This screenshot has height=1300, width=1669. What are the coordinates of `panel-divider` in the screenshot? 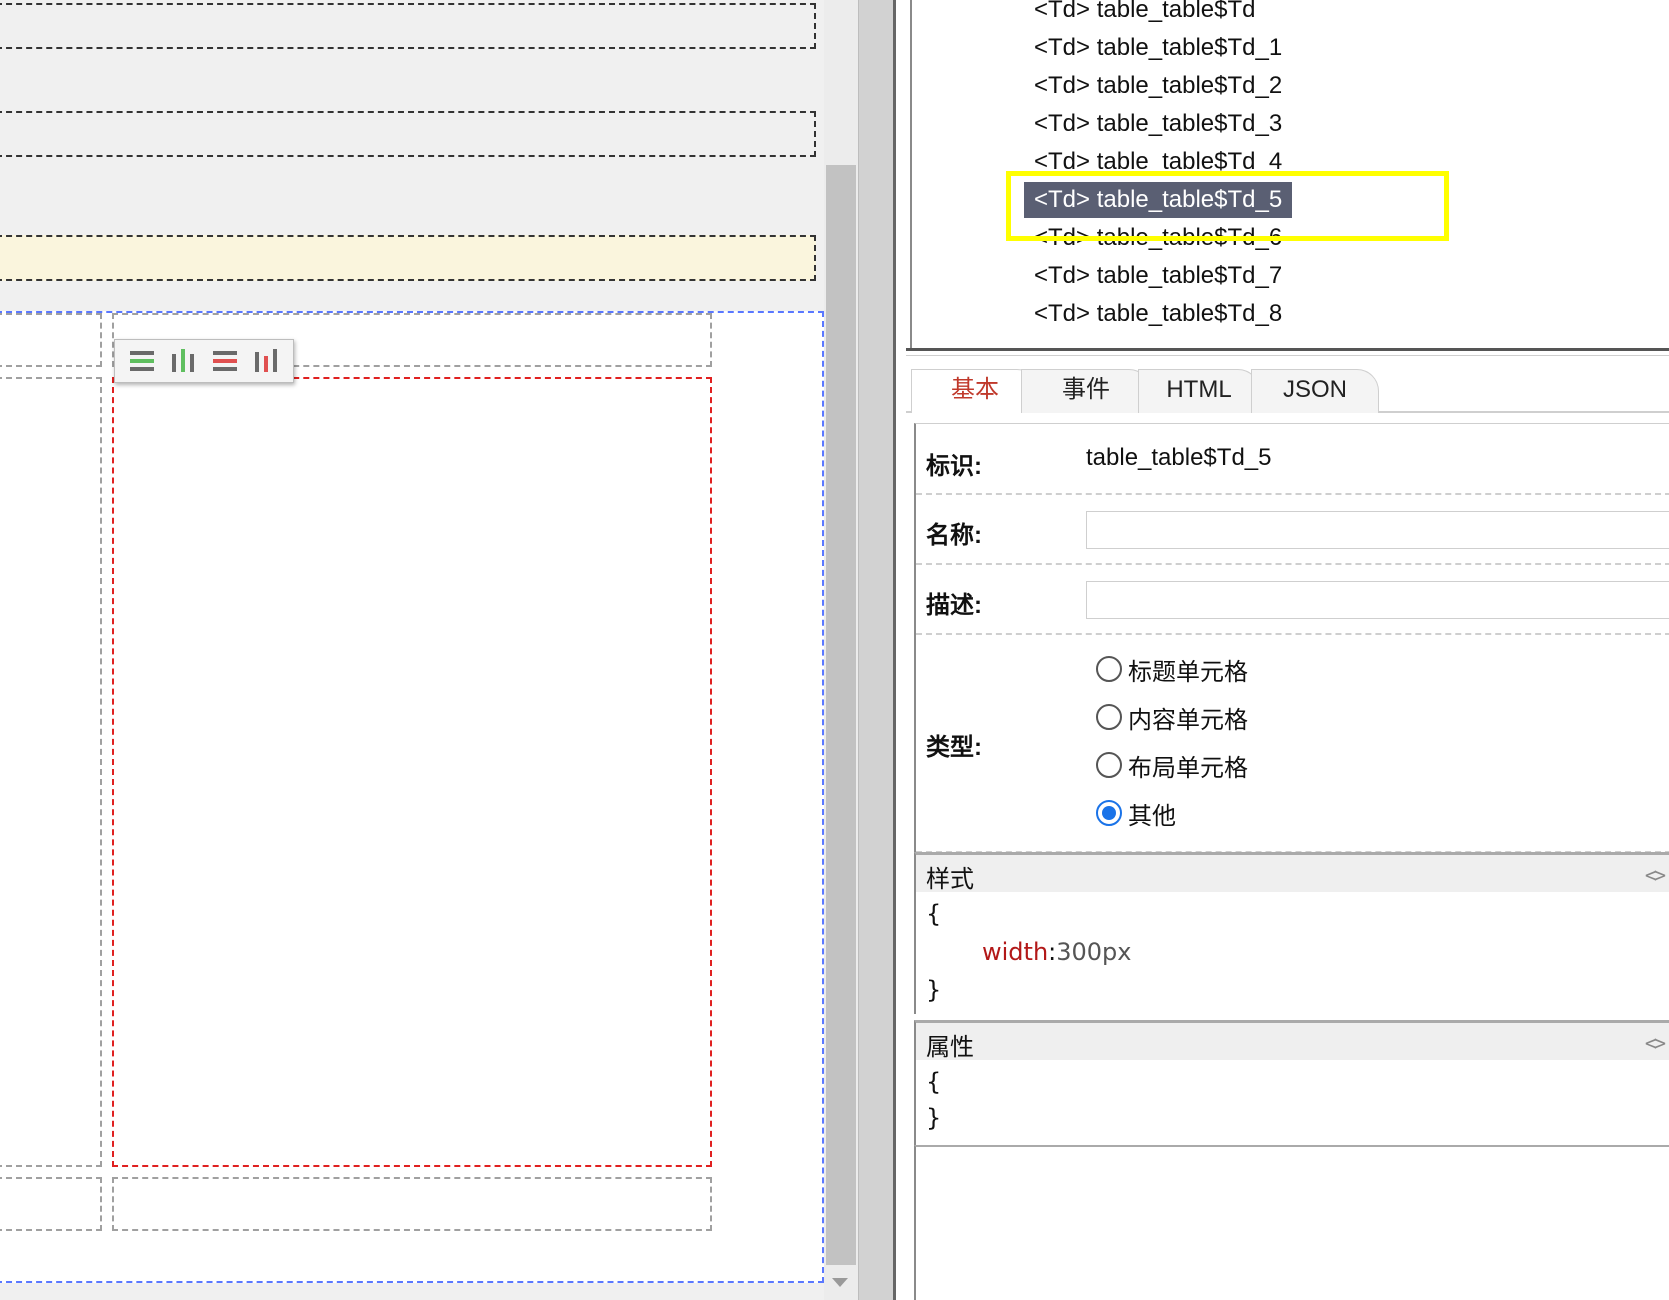 It's located at (1287, 352).